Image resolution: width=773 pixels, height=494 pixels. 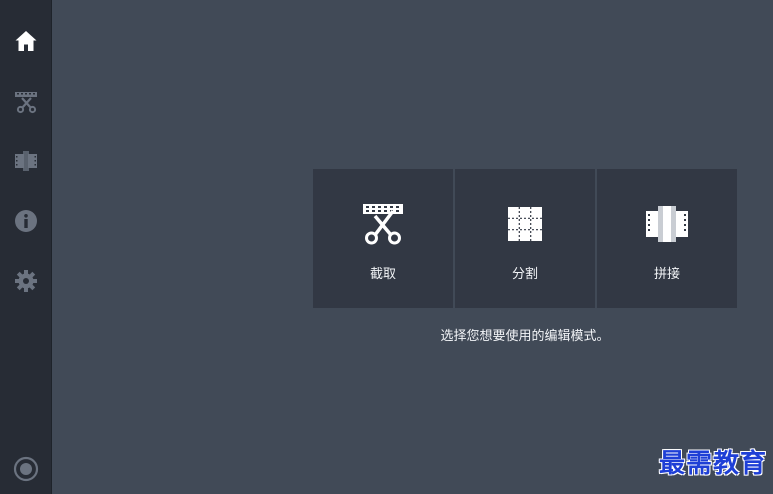 I want to click on join-film-icon, so click(x=26, y=161).